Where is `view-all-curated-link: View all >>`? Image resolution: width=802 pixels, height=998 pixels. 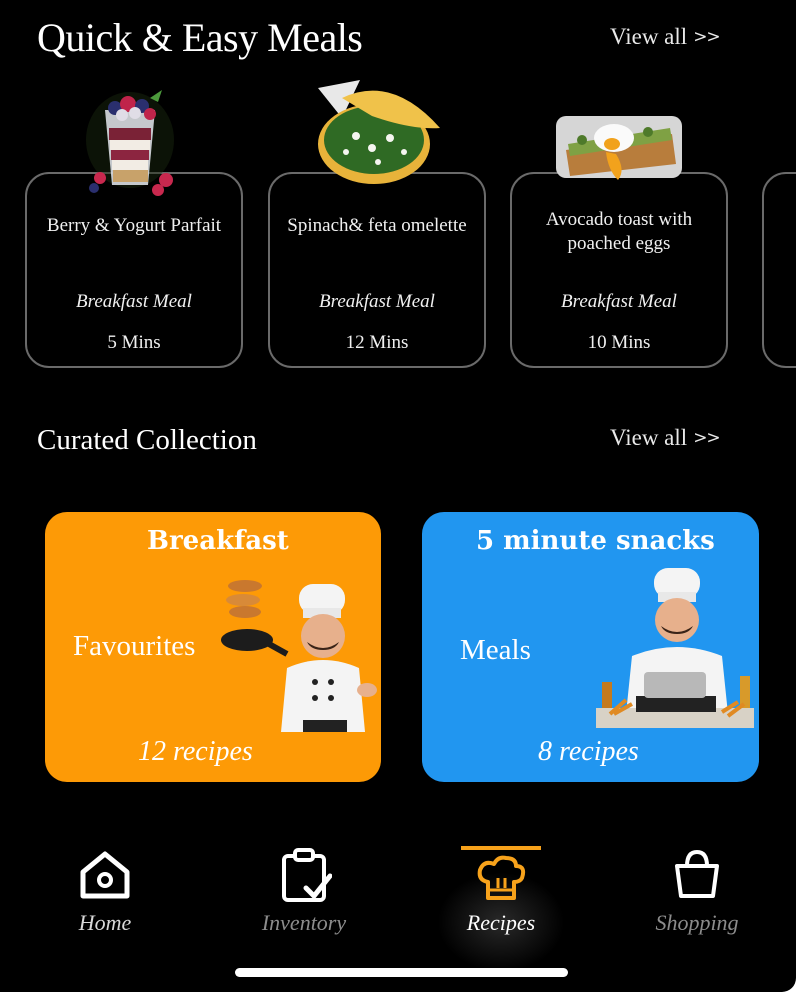 view-all-curated-link: View all >> is located at coordinates (665, 438).